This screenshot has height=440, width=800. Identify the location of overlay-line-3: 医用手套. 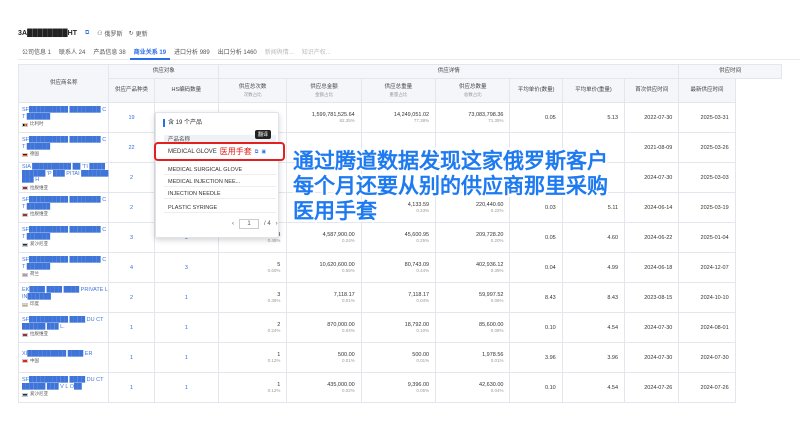
(335, 211).